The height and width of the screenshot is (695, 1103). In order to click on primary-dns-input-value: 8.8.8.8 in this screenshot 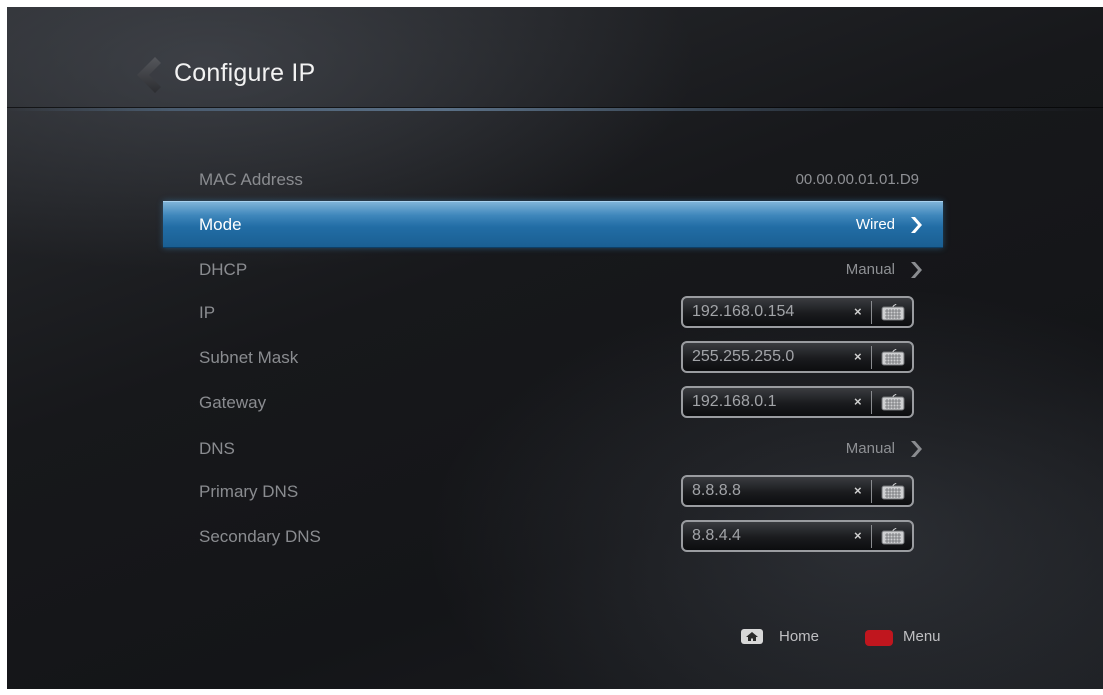, I will do `click(716, 490)`.